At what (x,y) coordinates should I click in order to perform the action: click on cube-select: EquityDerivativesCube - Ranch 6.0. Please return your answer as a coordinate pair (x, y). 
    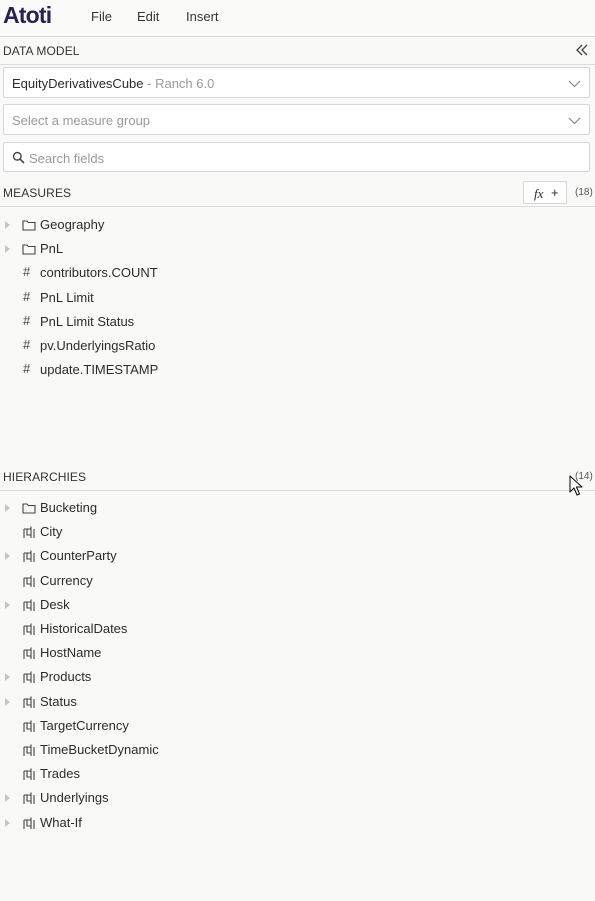
    Looking at the image, I should click on (296, 82).